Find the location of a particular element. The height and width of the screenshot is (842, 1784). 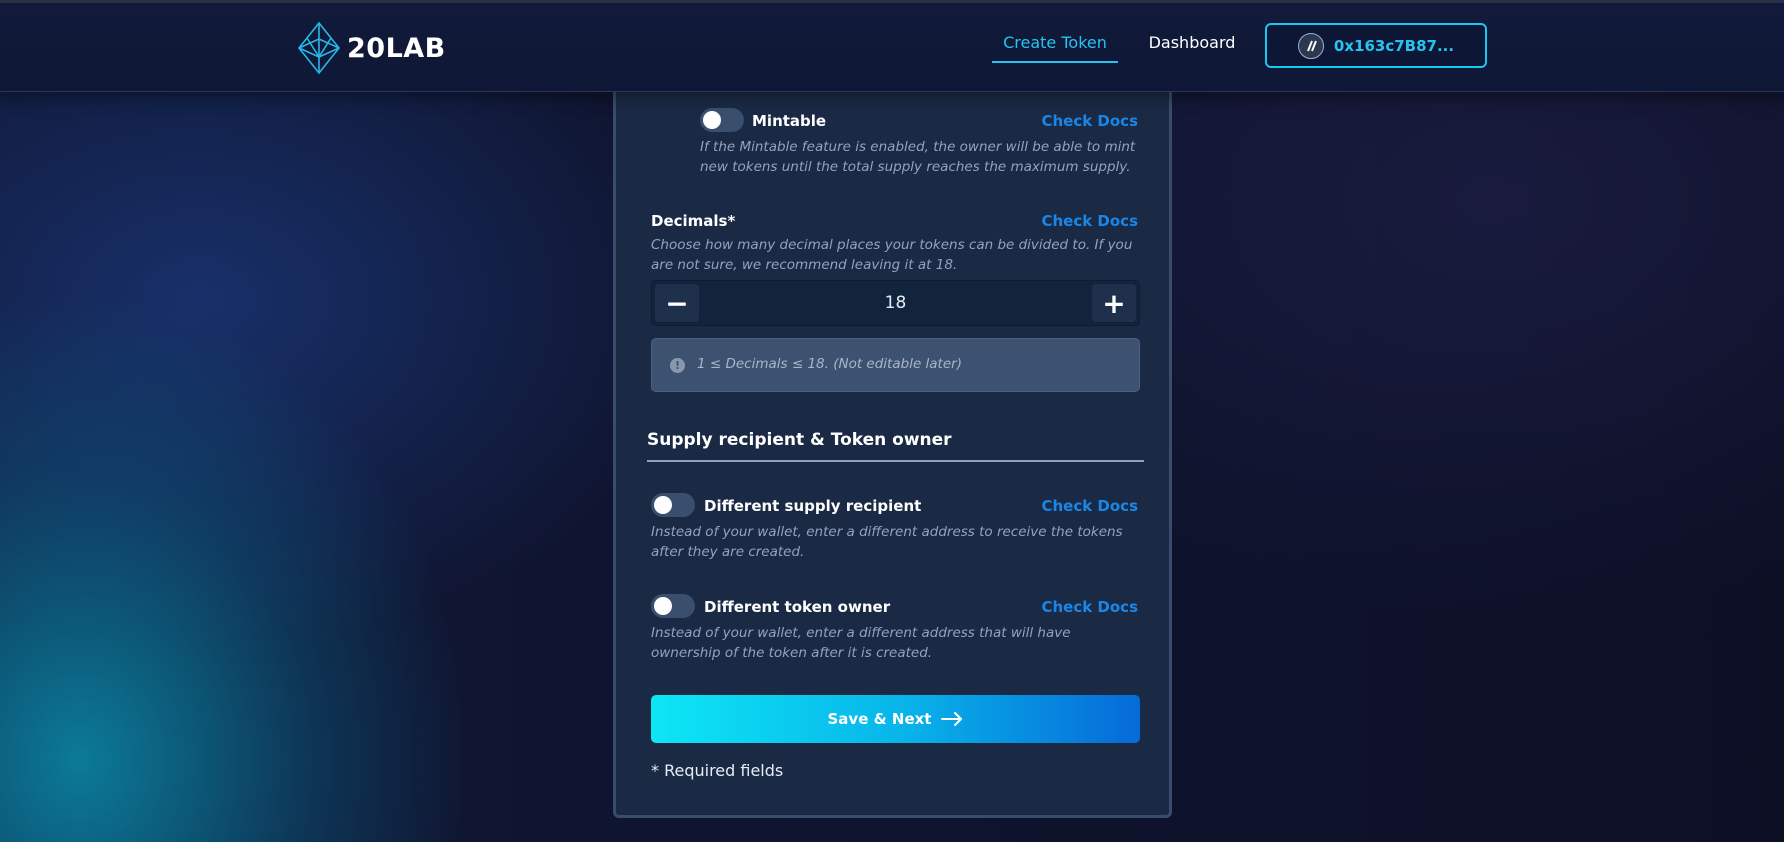

decrement-button: − is located at coordinates (677, 303).